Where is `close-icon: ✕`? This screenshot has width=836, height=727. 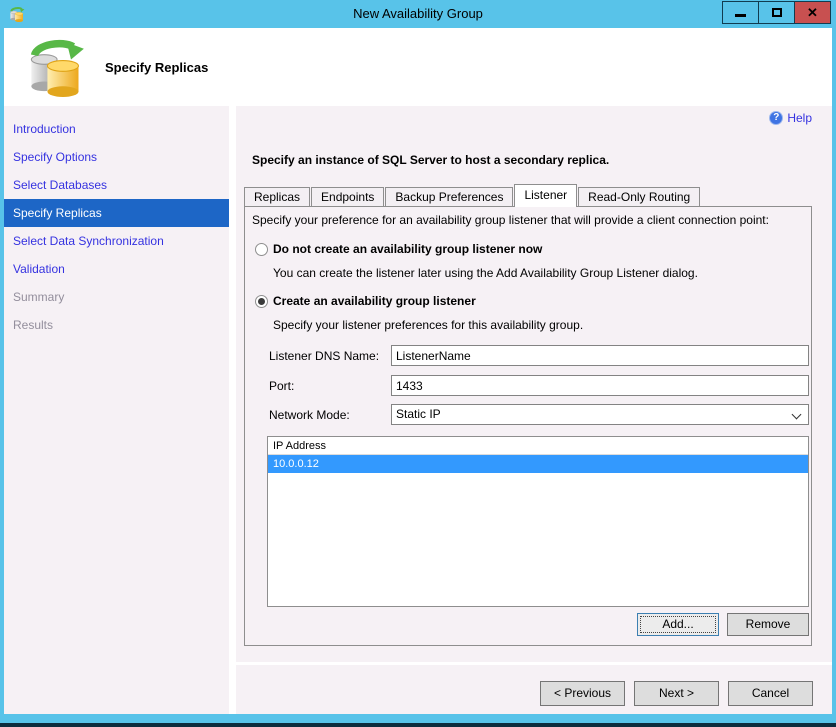
close-icon: ✕ is located at coordinates (812, 12).